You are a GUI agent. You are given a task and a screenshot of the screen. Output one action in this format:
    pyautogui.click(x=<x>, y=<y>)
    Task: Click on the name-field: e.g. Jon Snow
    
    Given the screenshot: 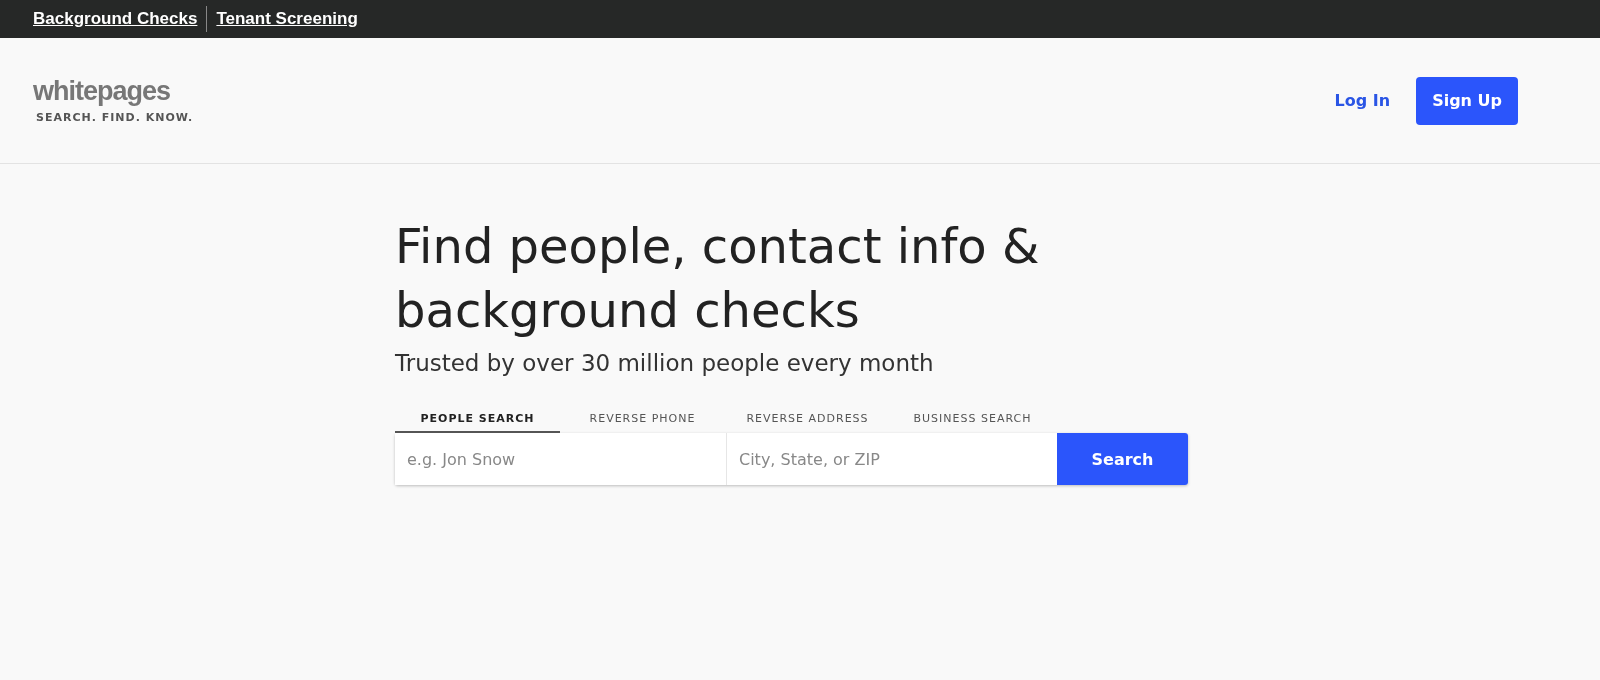 What is the action you would take?
    pyautogui.click(x=560, y=459)
    